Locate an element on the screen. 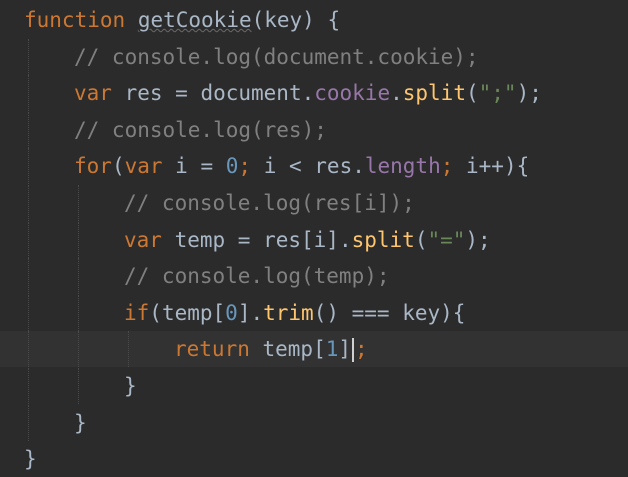  code-line: // console.log(document.cookie); is located at coordinates (314, 56).